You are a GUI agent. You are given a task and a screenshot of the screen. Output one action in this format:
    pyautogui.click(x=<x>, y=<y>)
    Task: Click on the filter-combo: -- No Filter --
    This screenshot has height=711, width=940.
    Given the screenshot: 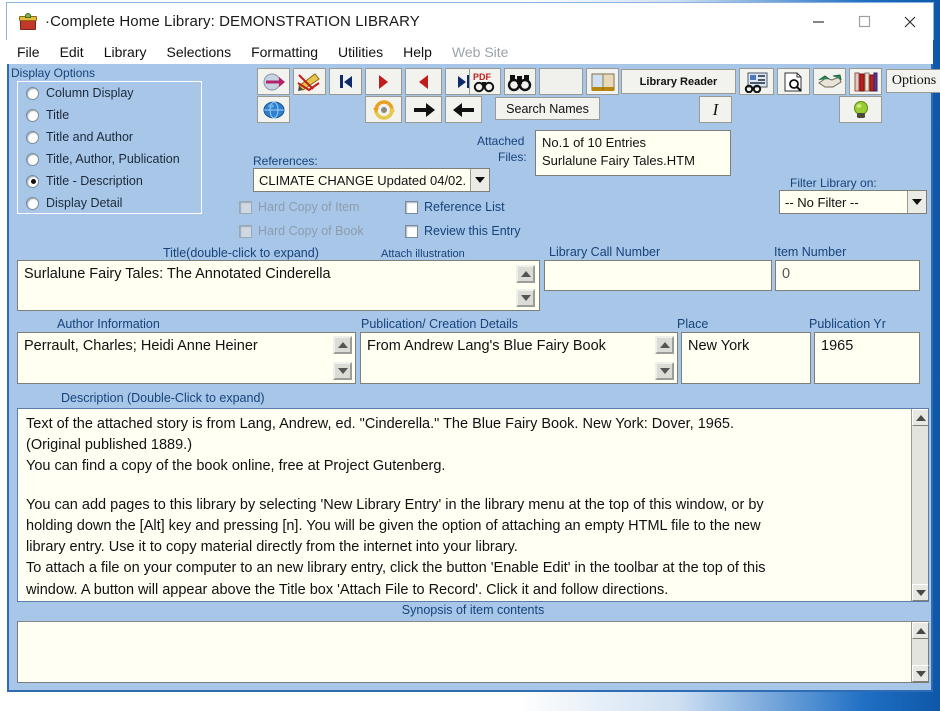 What is the action you would take?
    pyautogui.click(x=853, y=202)
    